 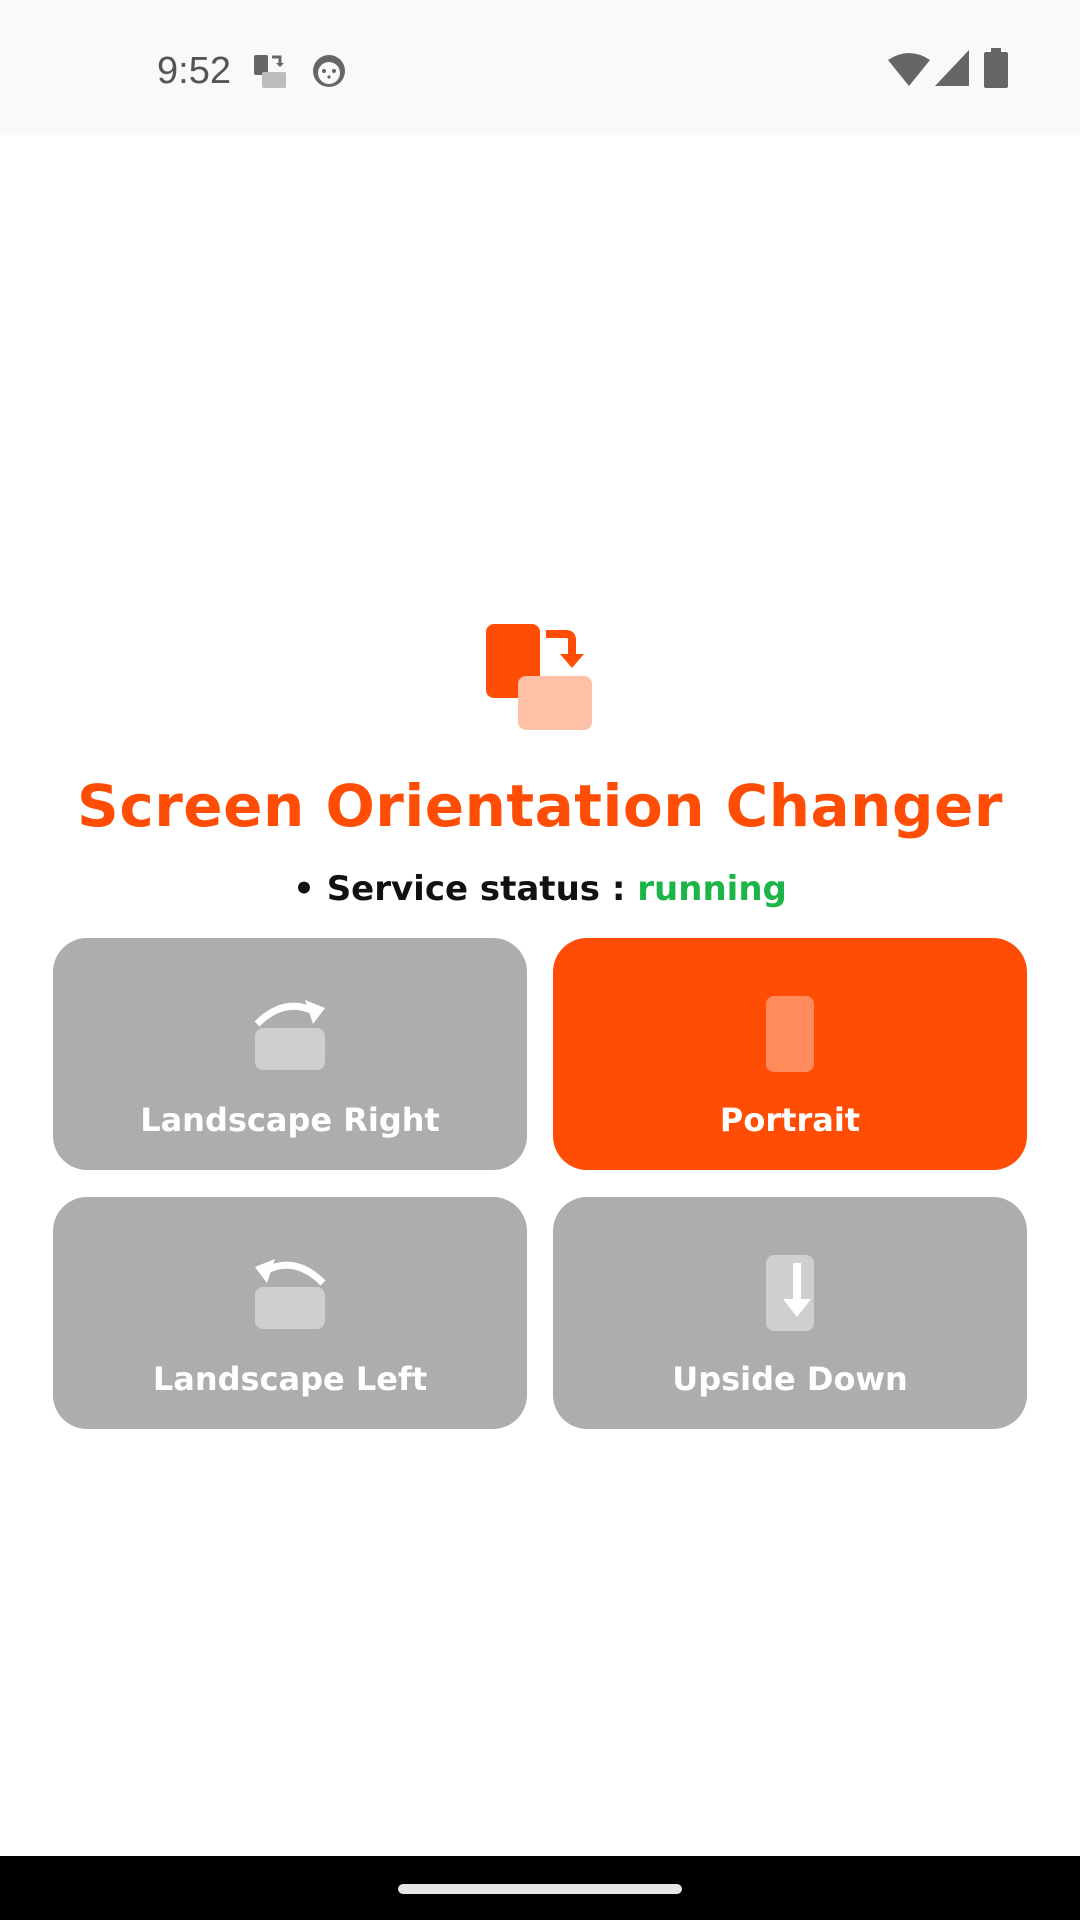 I want to click on service-status-value: running, so click(x=712, y=889).